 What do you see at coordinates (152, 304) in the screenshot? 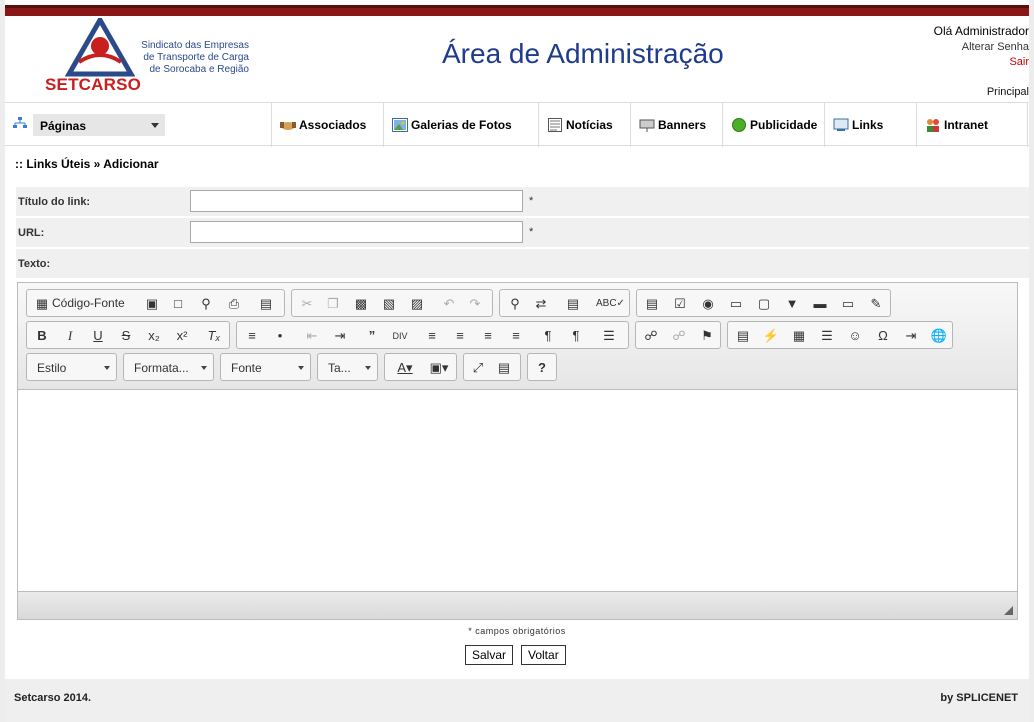
I see `save-icon: ▣` at bounding box center [152, 304].